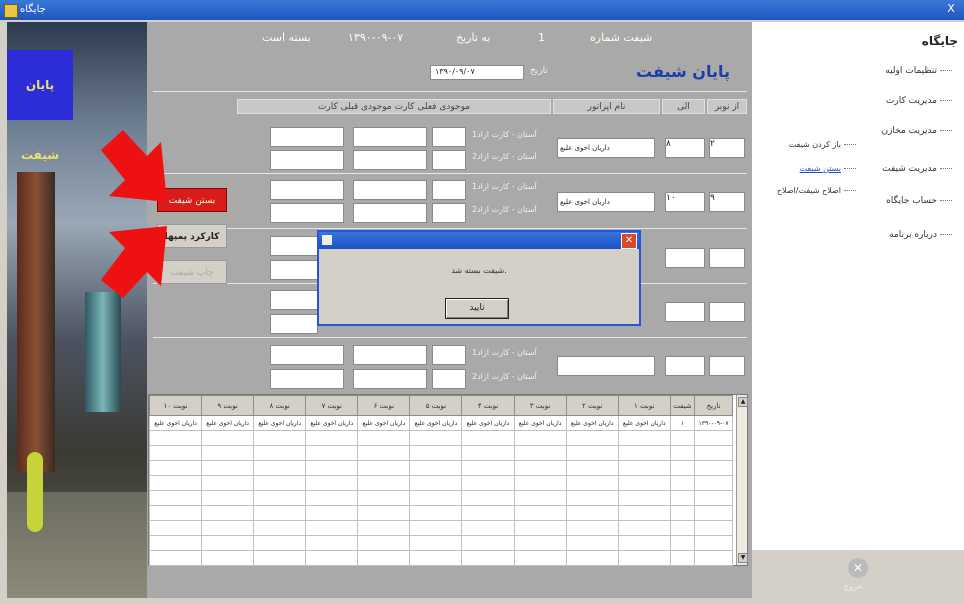 The image size is (964, 604). I want to click on dialog-ok-button: تایید, so click(477, 308).